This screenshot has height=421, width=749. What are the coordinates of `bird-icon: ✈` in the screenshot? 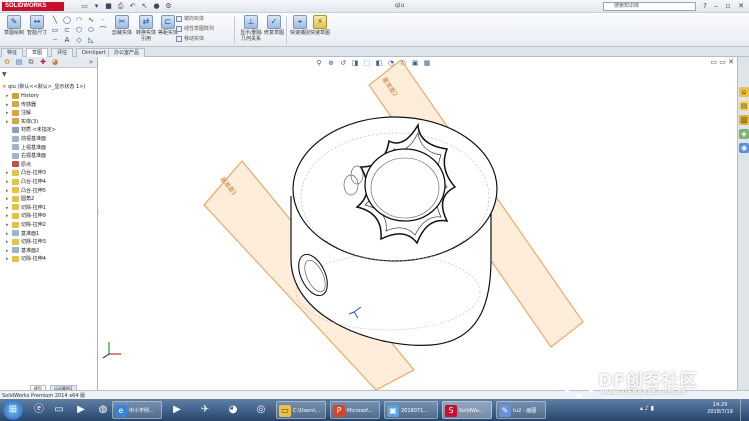 It's located at (205, 410).